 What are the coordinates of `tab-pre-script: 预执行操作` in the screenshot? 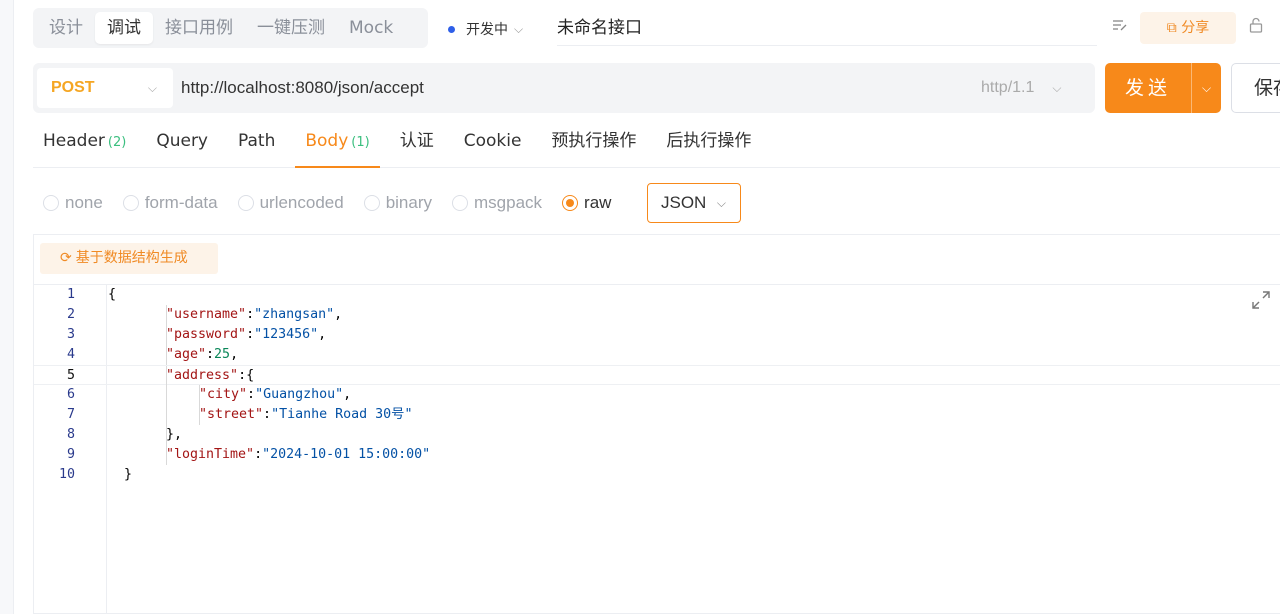 It's located at (593, 143).